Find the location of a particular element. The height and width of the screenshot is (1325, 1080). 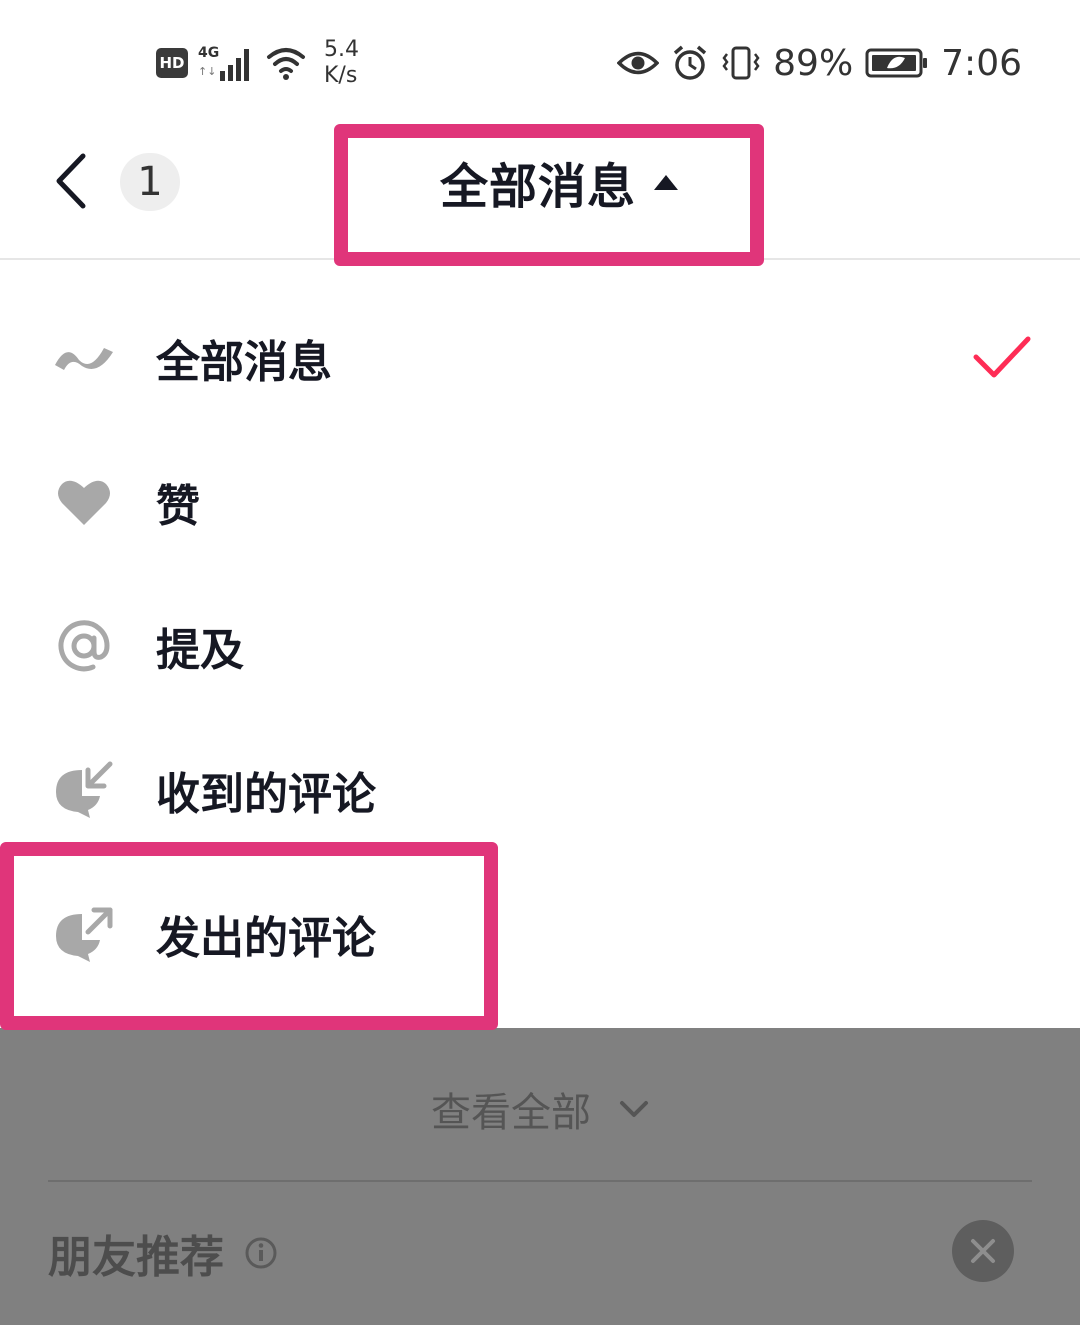

friends-title: 朋友推荐 is located at coordinates (136, 1257).